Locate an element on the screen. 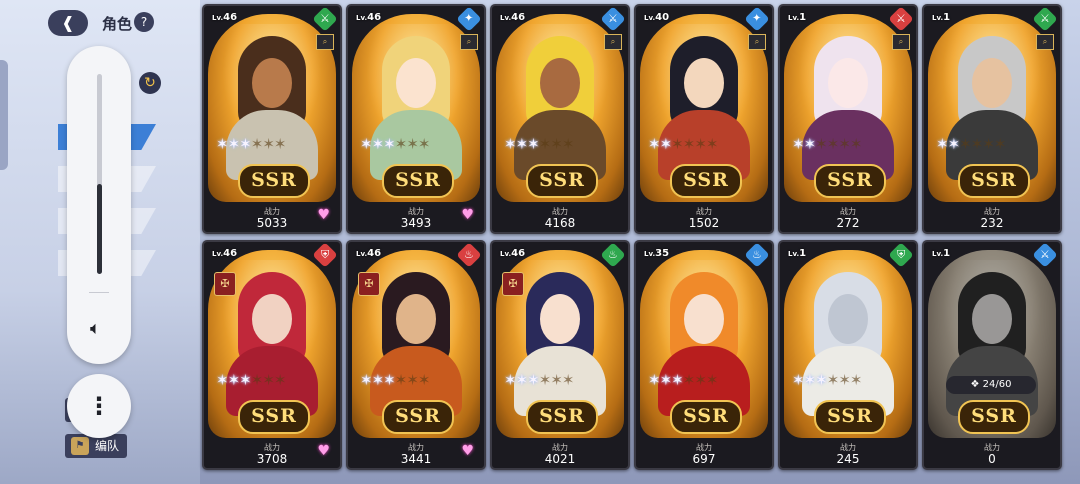 This screenshot has width=1080, height=484. character-card: Lv.1 ⛨ ✶✶✶✶✶✶ SSR 战力 245 is located at coordinates (848, 355).